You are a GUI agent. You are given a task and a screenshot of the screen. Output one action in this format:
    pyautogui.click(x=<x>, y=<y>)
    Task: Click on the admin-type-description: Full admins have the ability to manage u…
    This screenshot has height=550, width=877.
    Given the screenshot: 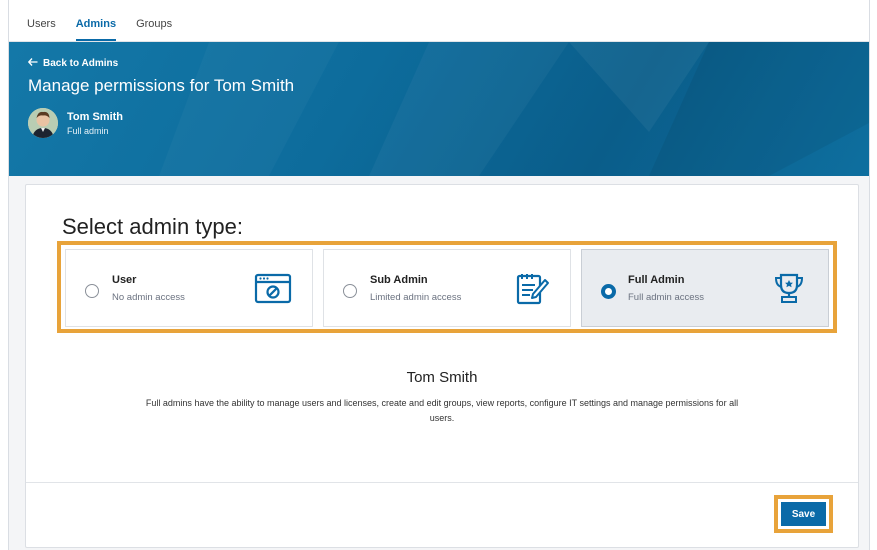 What is the action you would take?
    pyautogui.click(x=442, y=410)
    